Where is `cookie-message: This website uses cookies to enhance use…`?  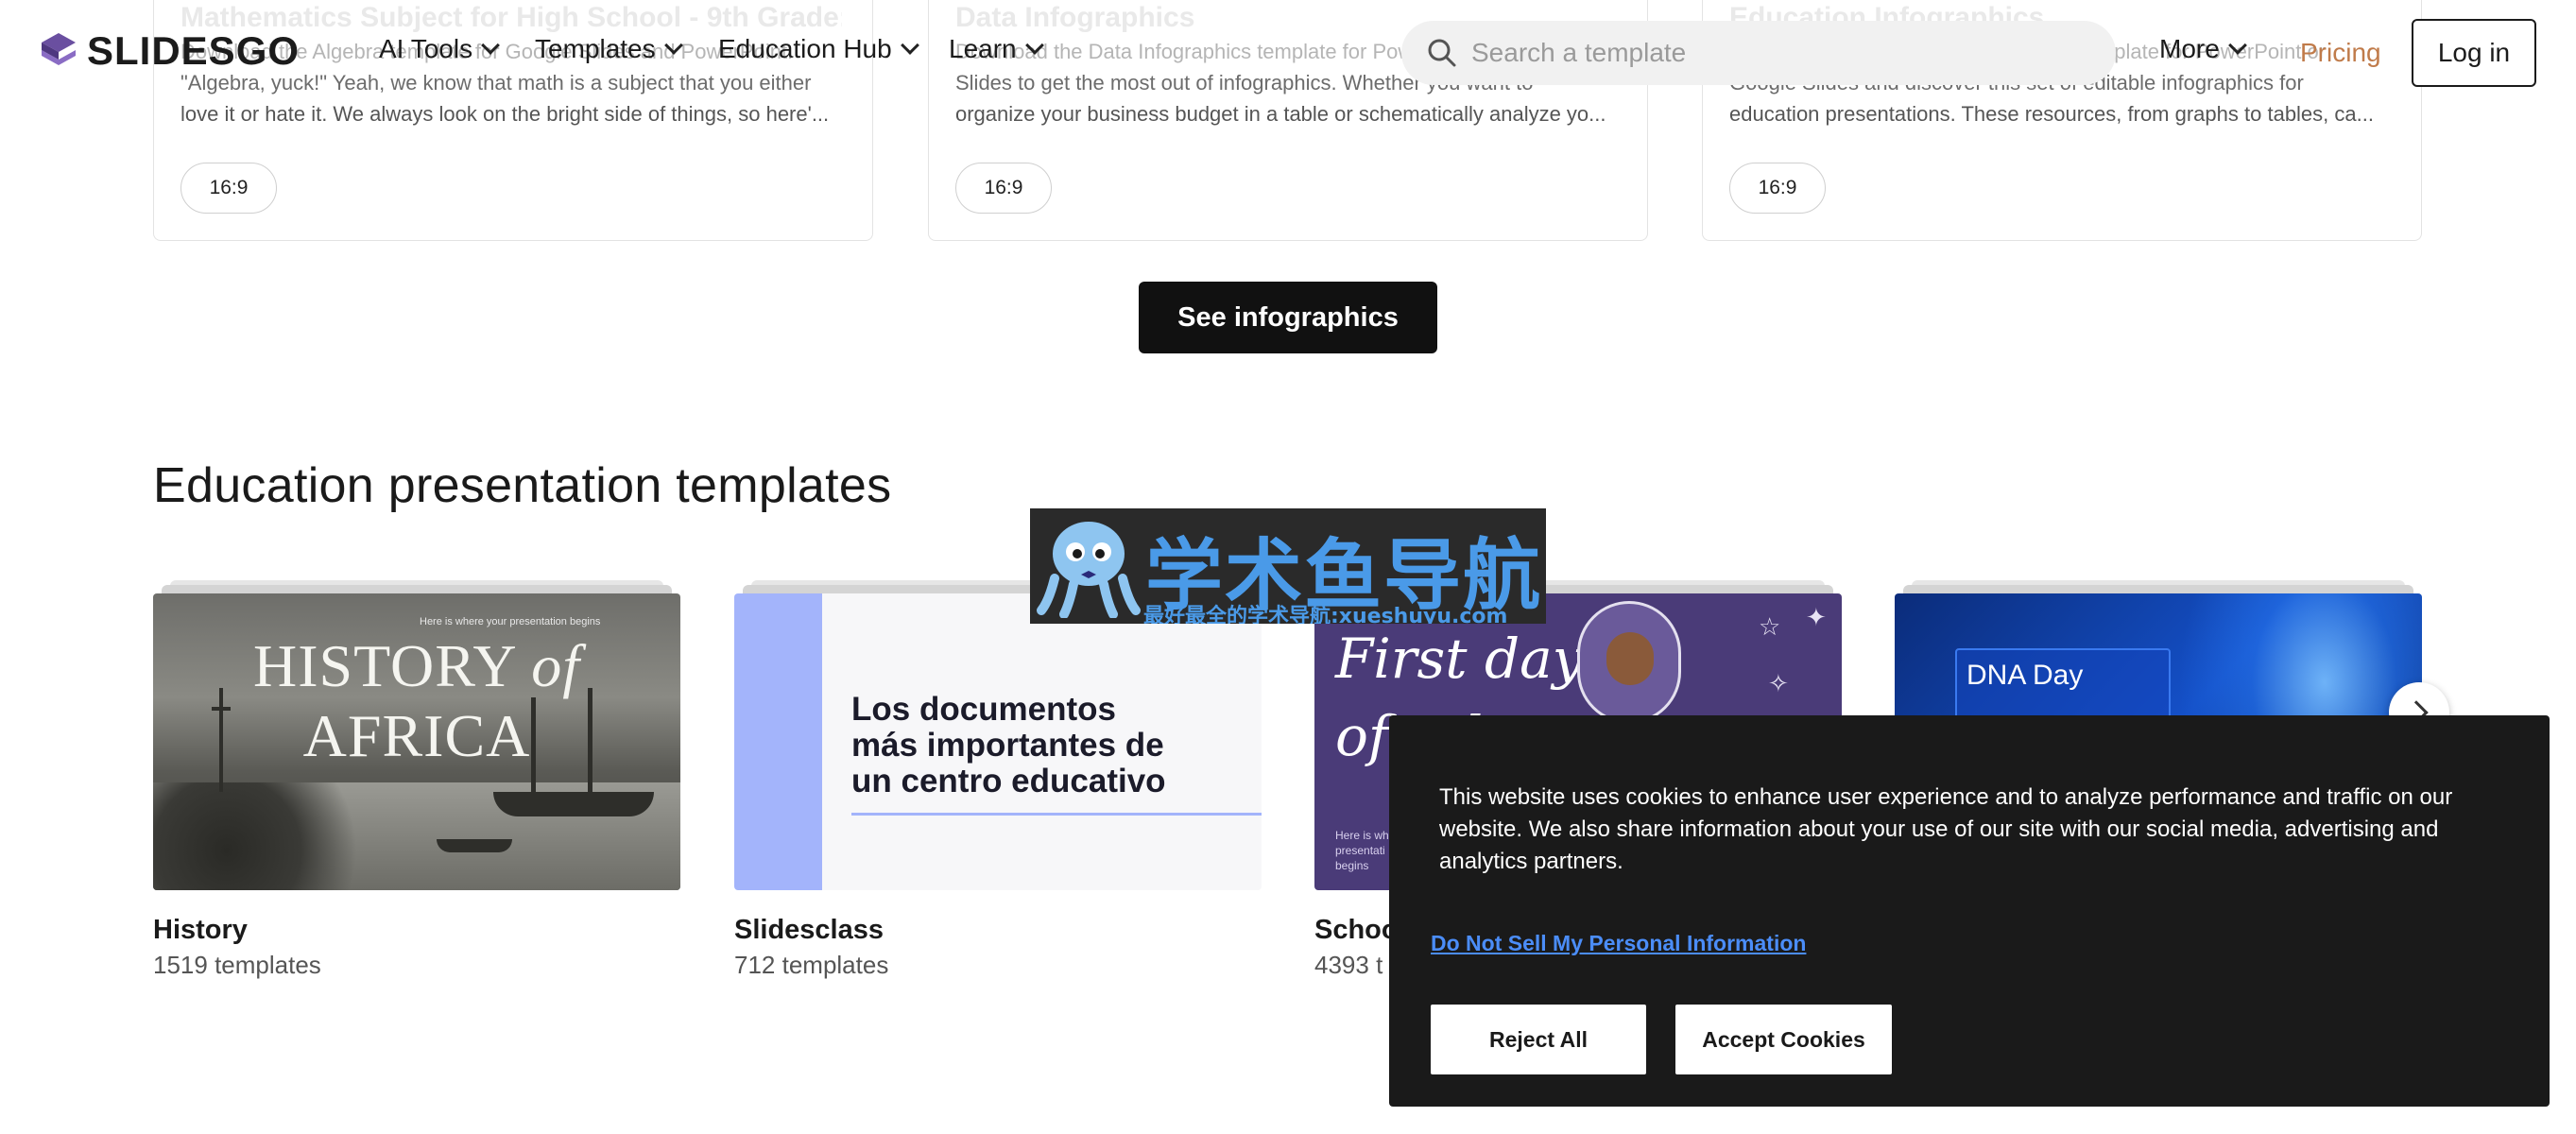 cookie-message: This website uses cookies to enhance use… is located at coordinates (1946, 829).